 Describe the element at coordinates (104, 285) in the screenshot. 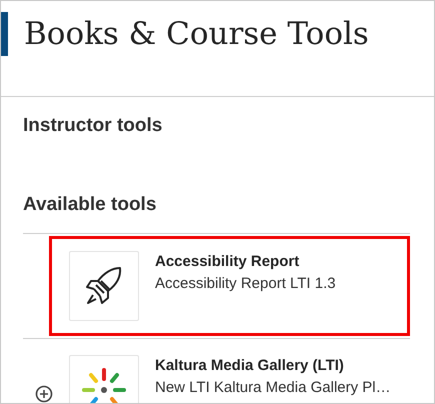

I see `rocket-icon` at that location.